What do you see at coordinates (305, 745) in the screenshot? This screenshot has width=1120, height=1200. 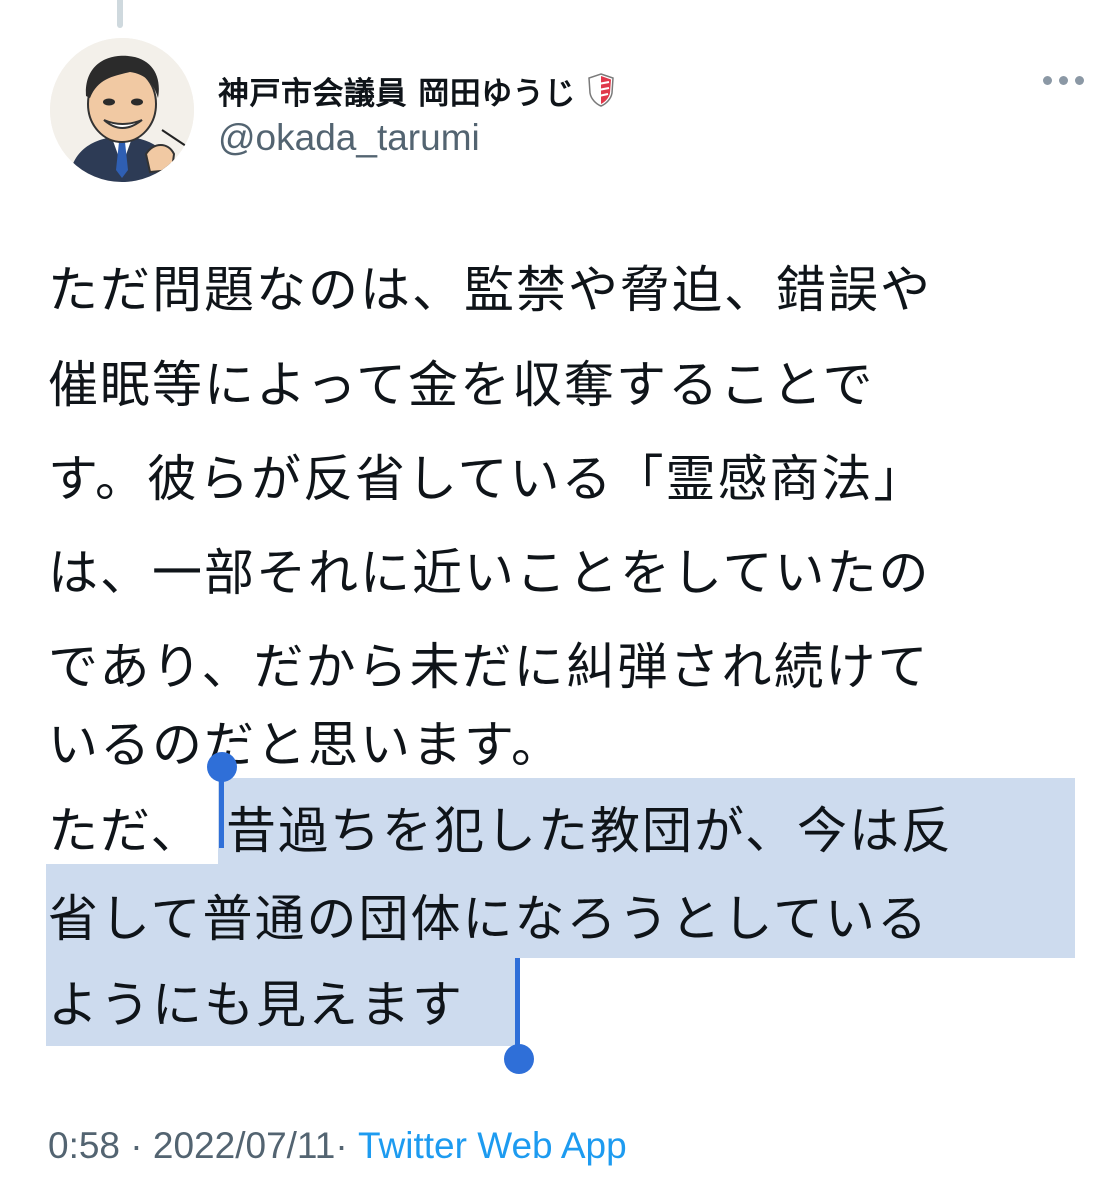 I see `tweet-line: いるのだと思います。` at bounding box center [305, 745].